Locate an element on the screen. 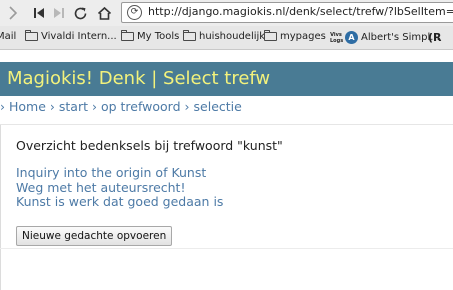  result-link: Inquiry into the origin of Kunst is located at coordinates (119, 173).